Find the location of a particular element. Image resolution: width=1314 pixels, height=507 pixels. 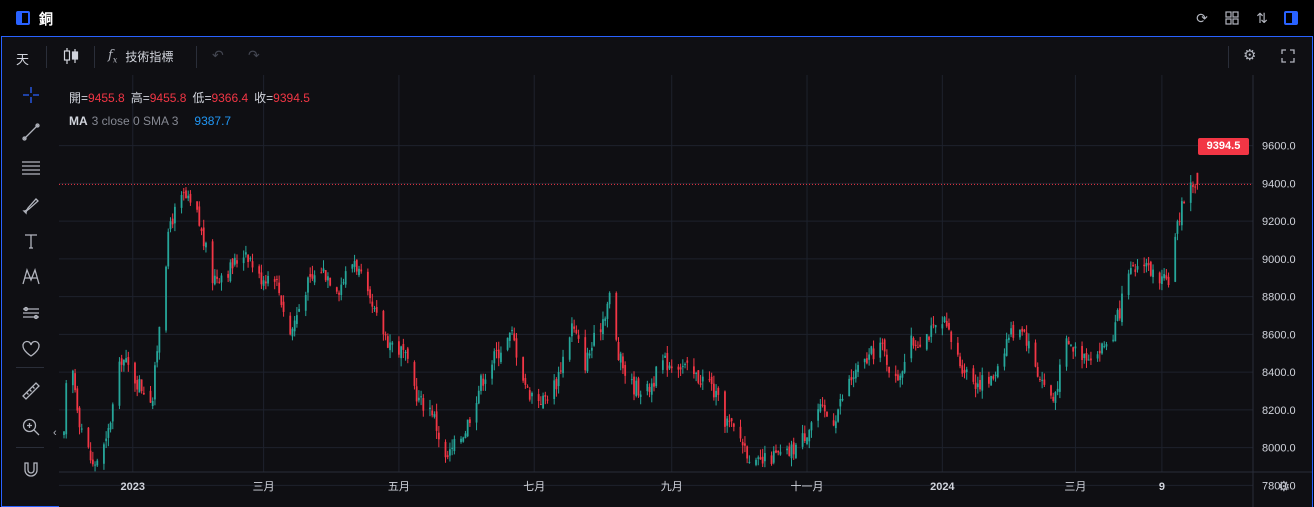

crosshair-icon is located at coordinates (31, 96).